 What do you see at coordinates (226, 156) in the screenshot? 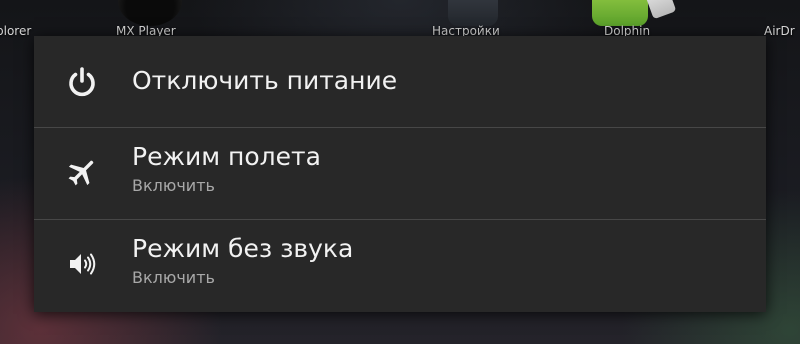
I see `menu-item-title: Режим полета` at bounding box center [226, 156].